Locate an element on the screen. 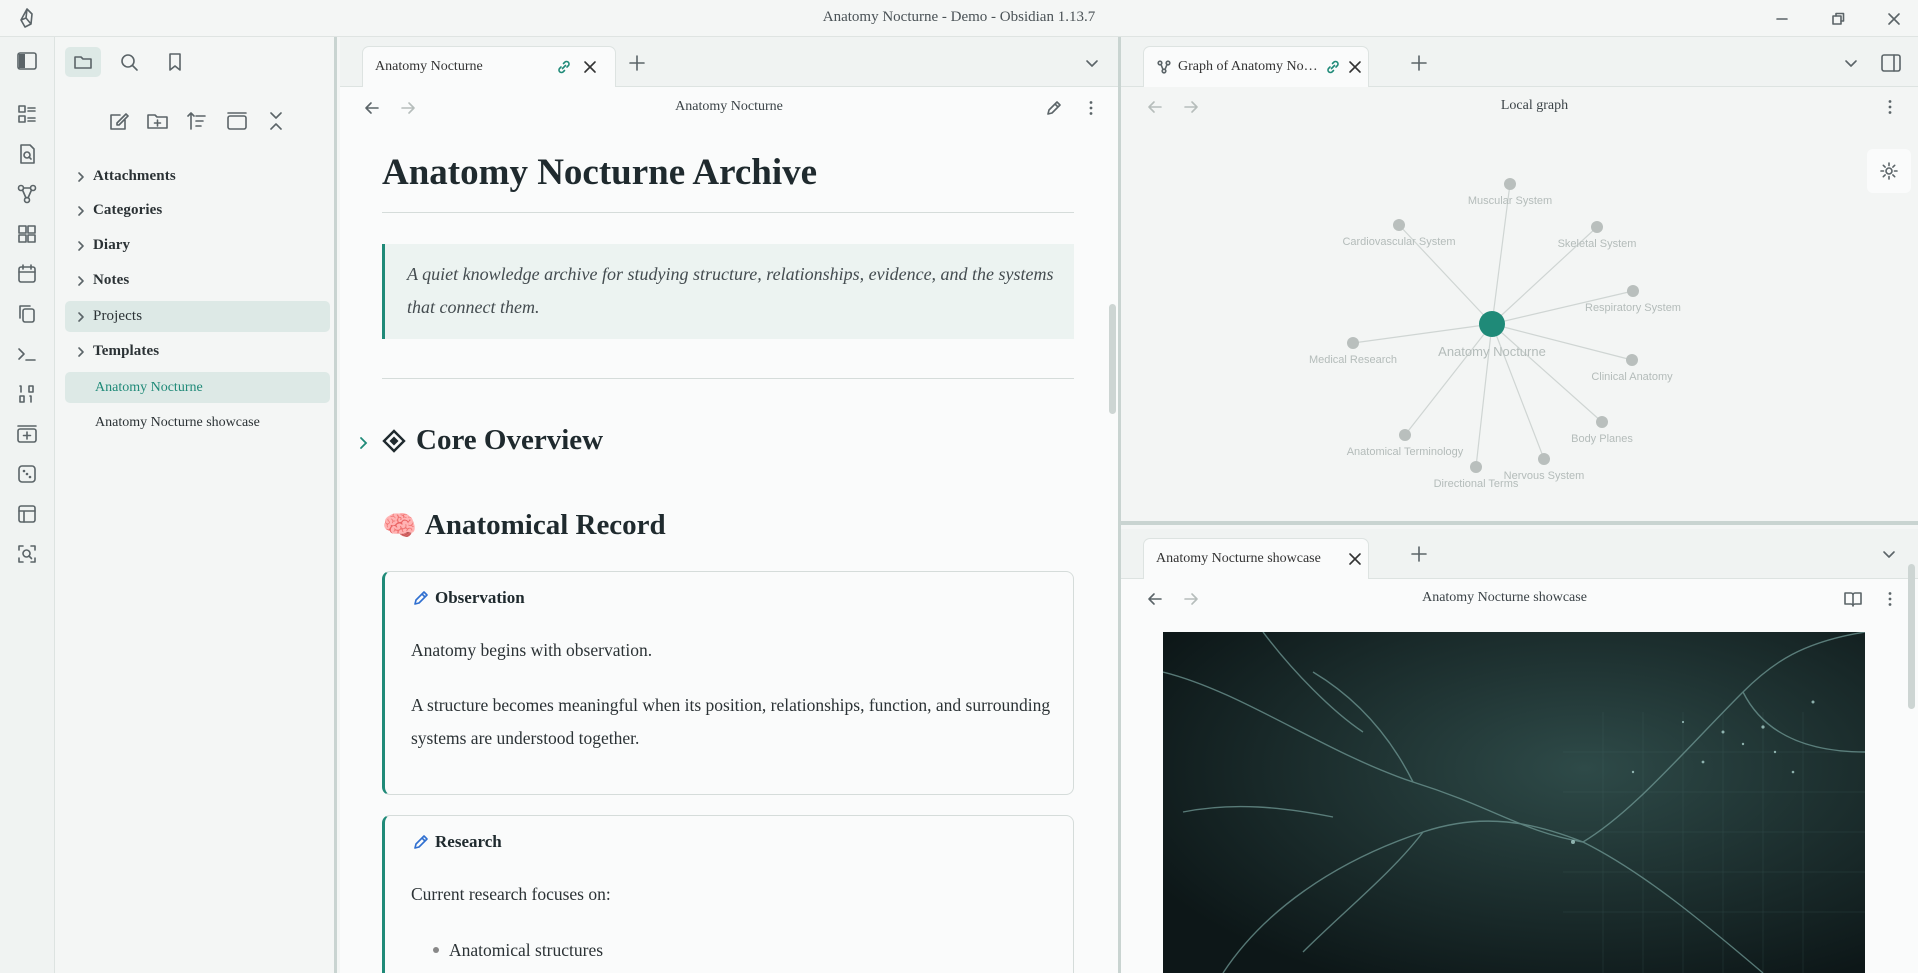 The image size is (1918, 973). tree-folder-attachments: Attachments is located at coordinates (197, 176).